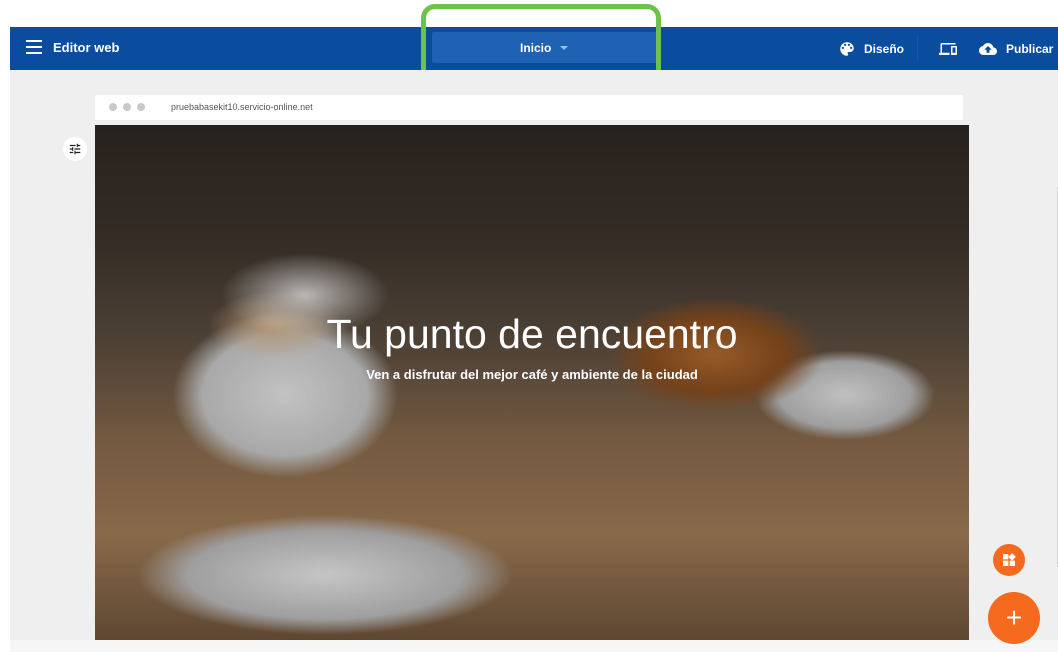 Image resolution: width=1058 pixels, height=652 pixels. What do you see at coordinates (86, 47) in the screenshot?
I see `app-title: Editor web` at bounding box center [86, 47].